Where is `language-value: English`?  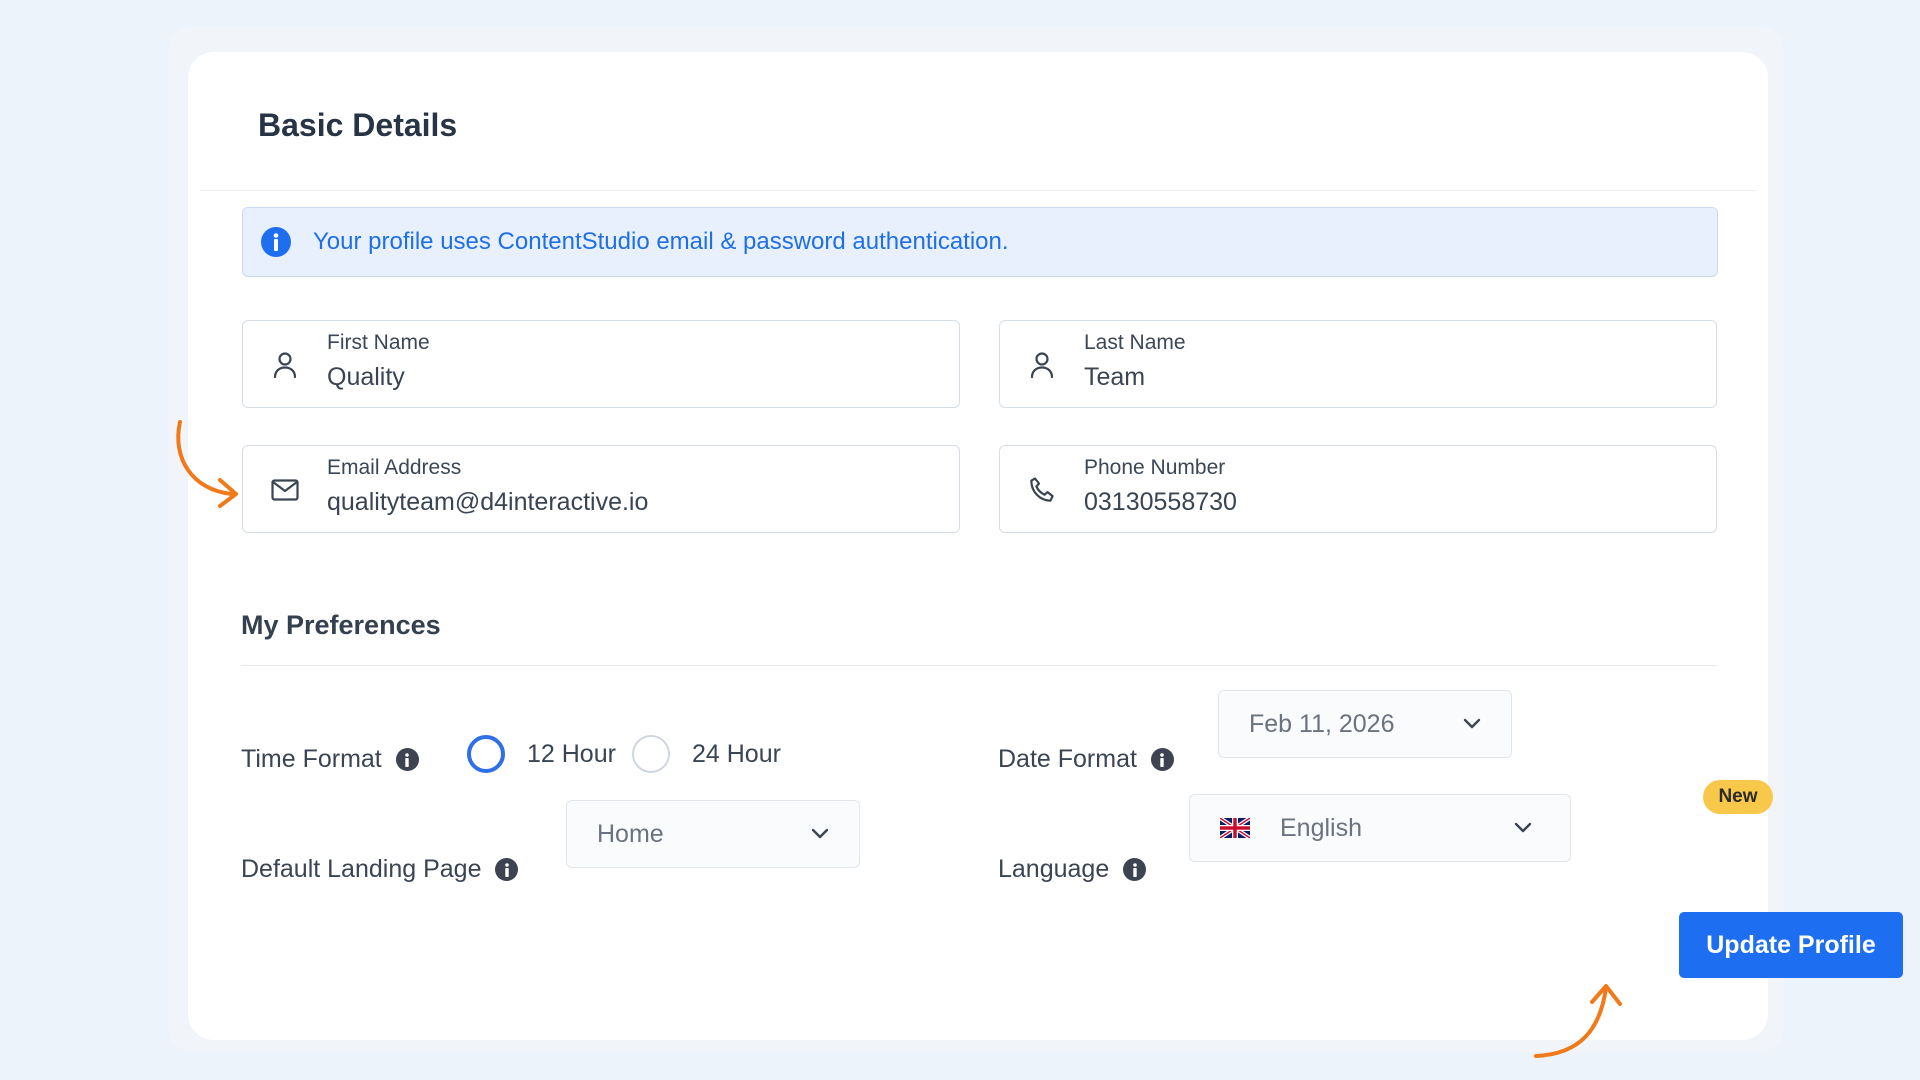 language-value: English is located at coordinates (1321, 827).